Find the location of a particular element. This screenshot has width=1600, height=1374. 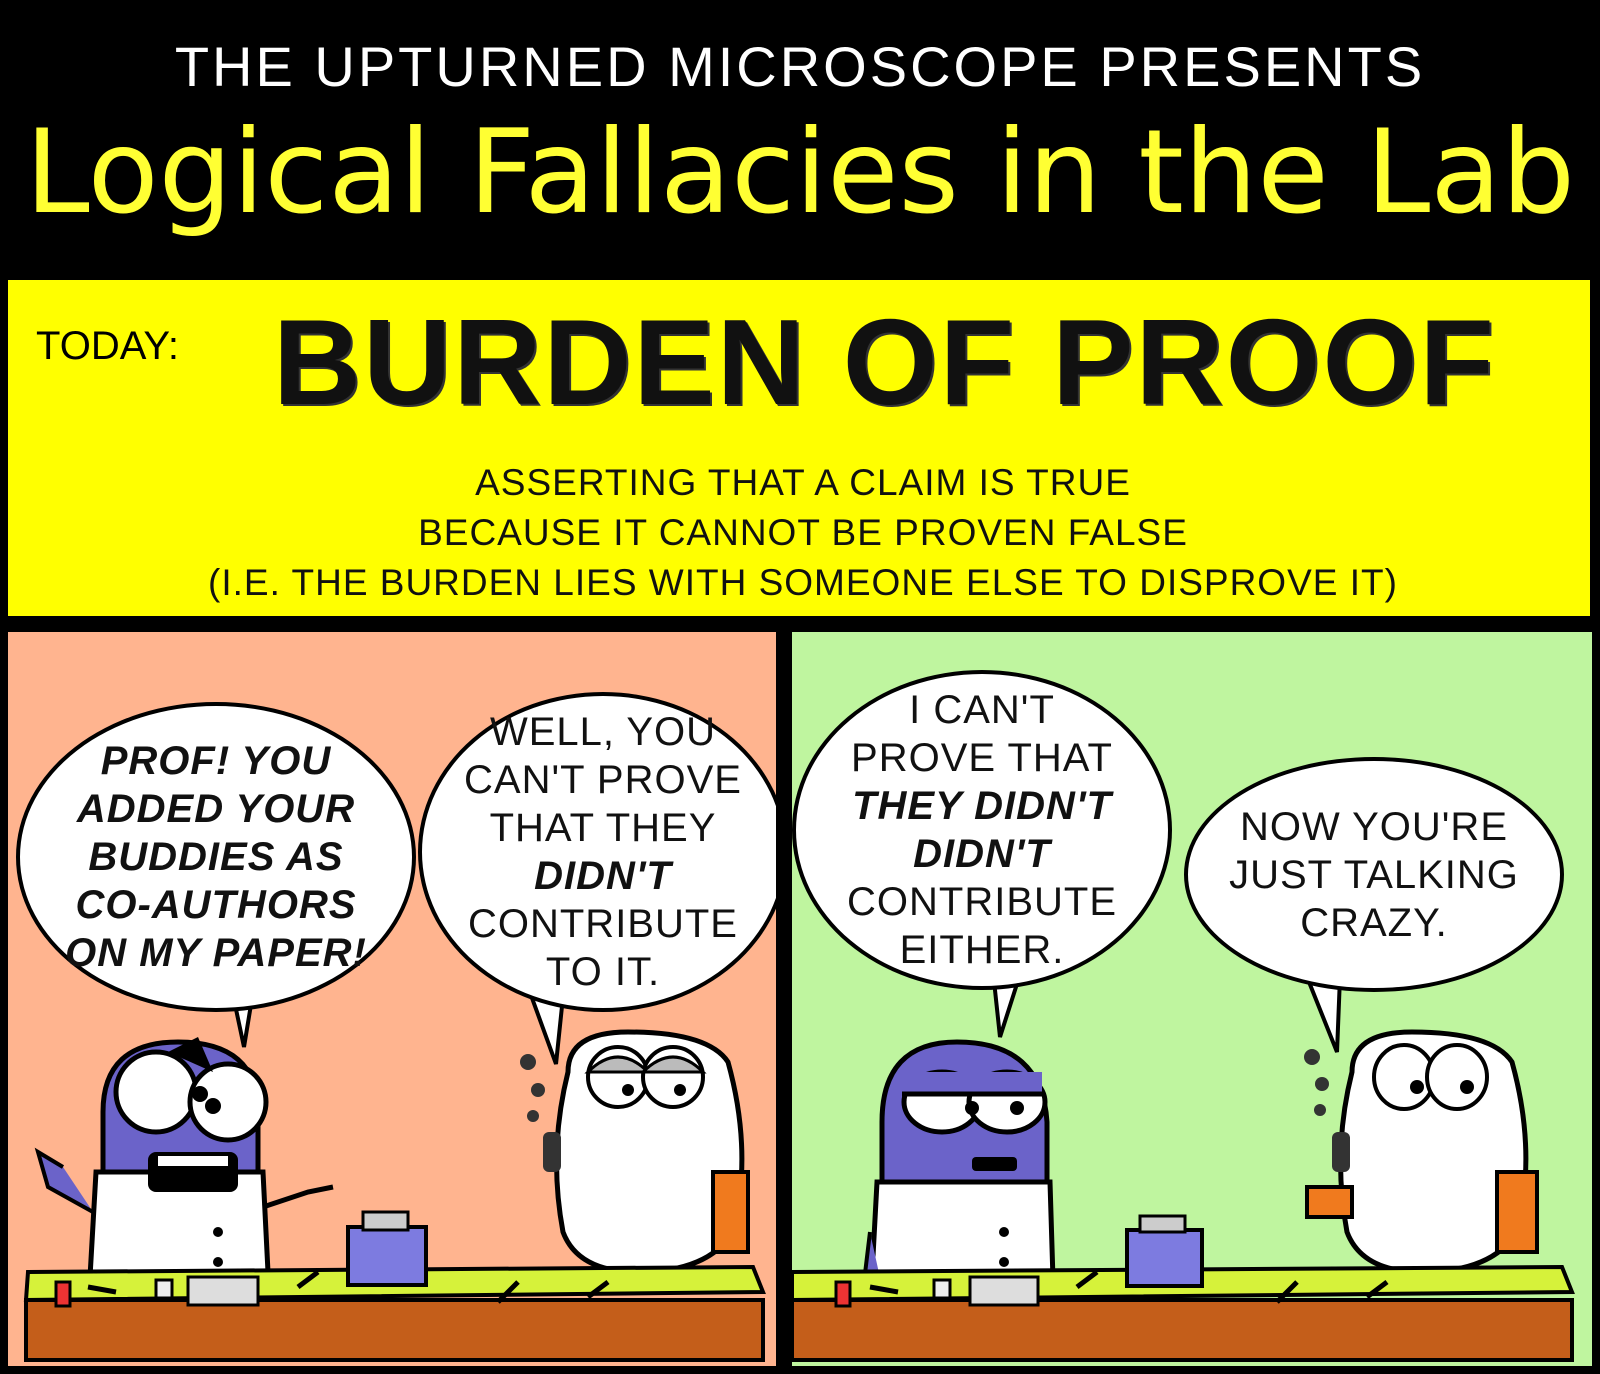

speech-line: TO IT. is located at coordinates (603, 972).